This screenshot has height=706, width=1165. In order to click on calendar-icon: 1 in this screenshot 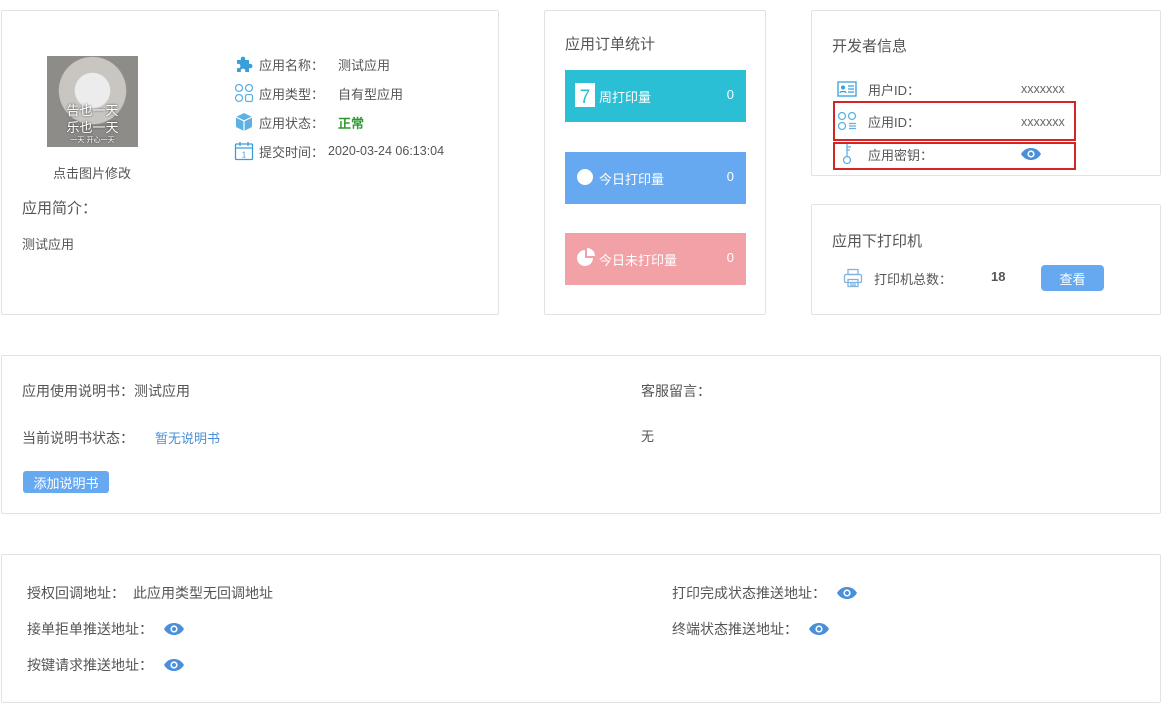, I will do `click(244, 151)`.